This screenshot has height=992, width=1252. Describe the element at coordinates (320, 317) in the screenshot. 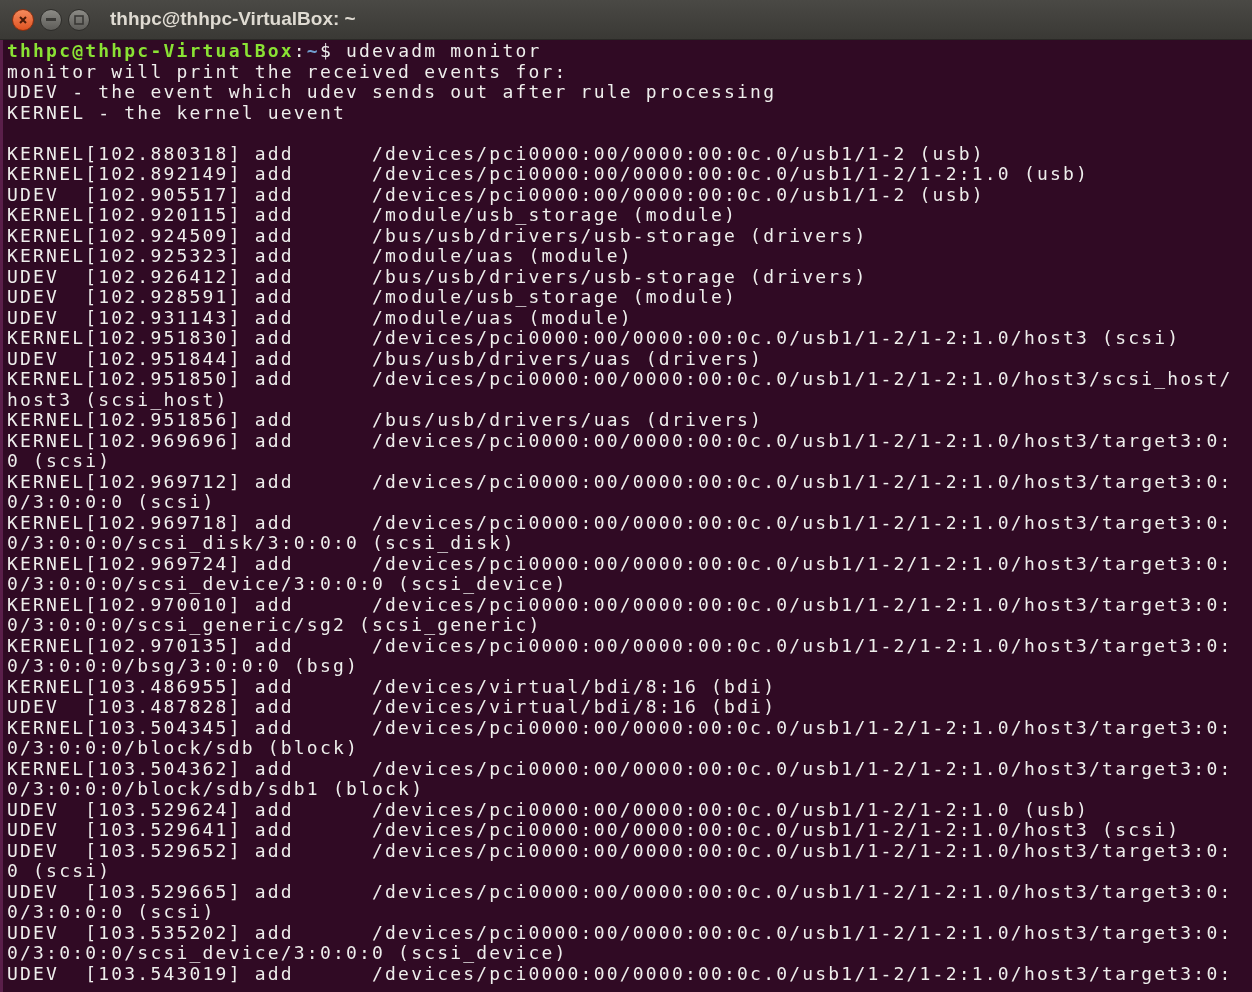

I see `event-line: UDEV [102.931143] add /module/uas (module)` at that location.